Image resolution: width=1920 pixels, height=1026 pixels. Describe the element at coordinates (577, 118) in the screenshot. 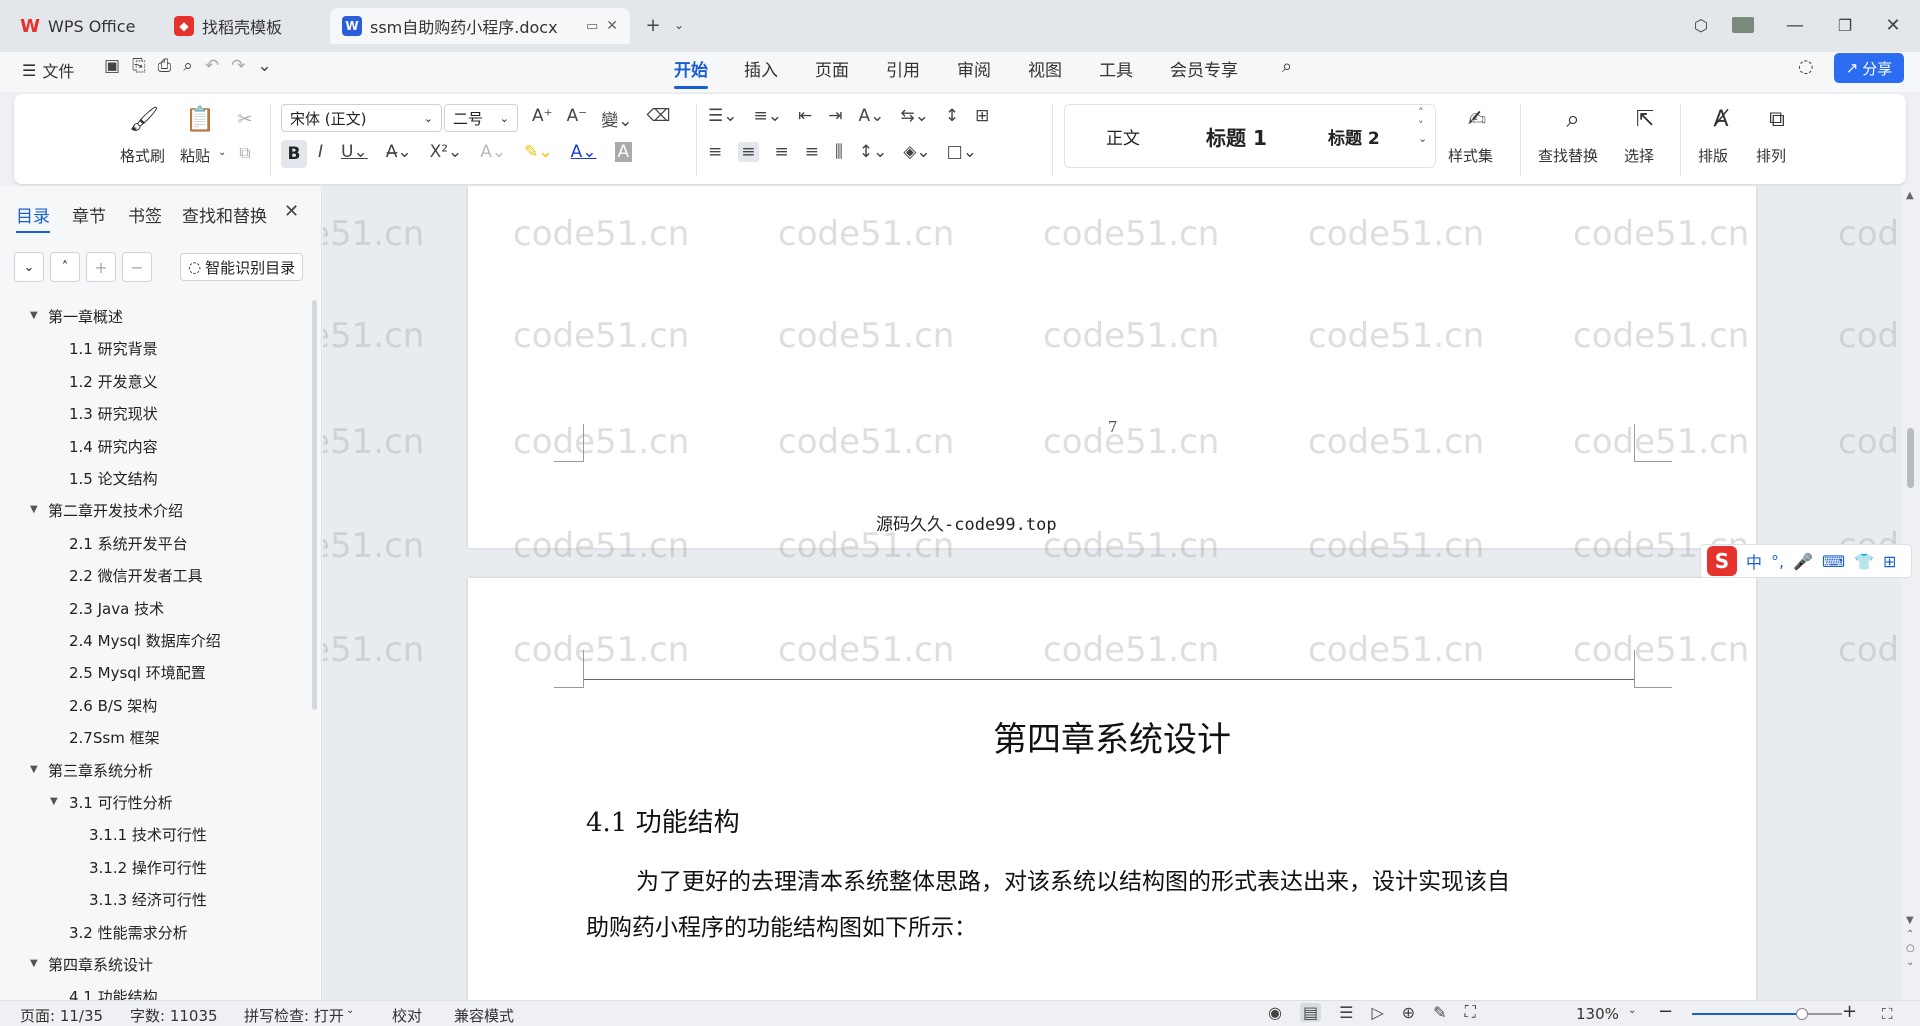

I see `shrink-font-icon: A⁻` at that location.